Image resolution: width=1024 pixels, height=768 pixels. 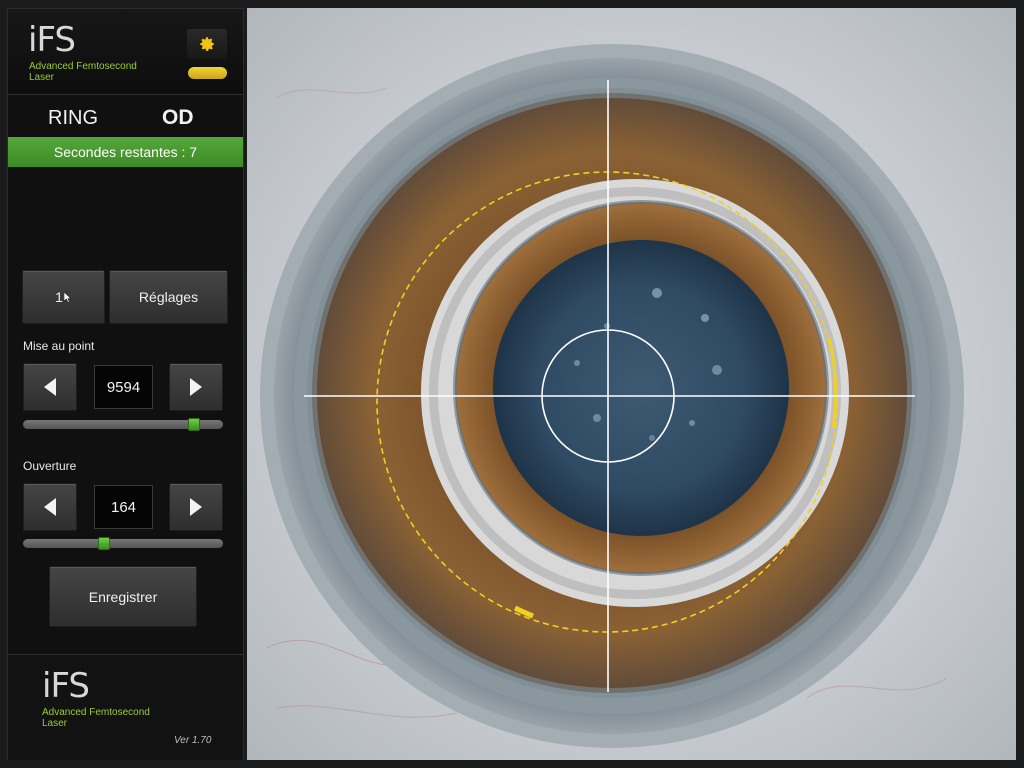 What do you see at coordinates (59, 346) in the screenshot?
I see `focus-label: Mise au point` at bounding box center [59, 346].